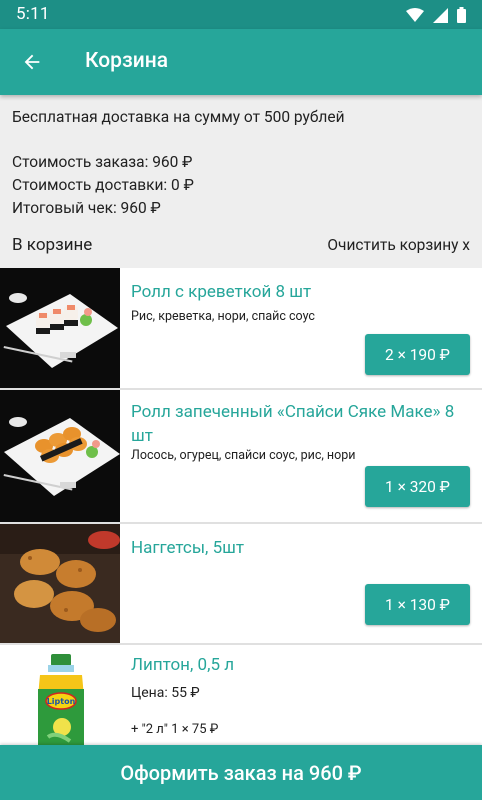  Describe the element at coordinates (52, 245) in the screenshot. I see `in-cart-heading: В корзине` at that location.